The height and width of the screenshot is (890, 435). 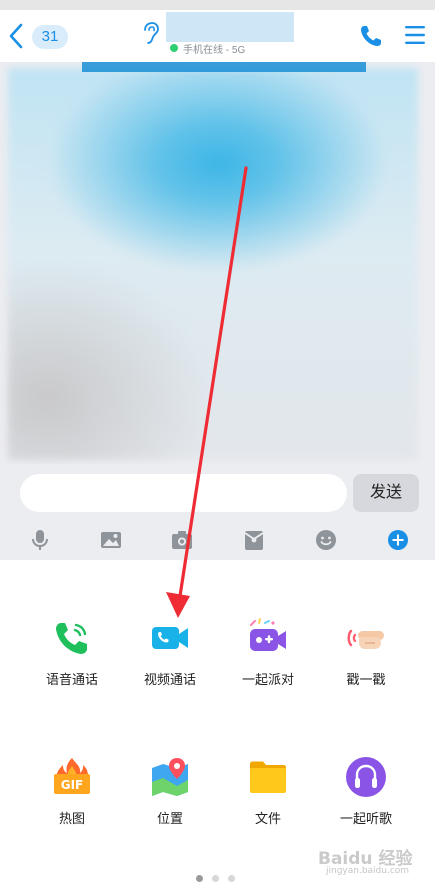 What do you see at coordinates (183, 493) in the screenshot?
I see `message-input` at bounding box center [183, 493].